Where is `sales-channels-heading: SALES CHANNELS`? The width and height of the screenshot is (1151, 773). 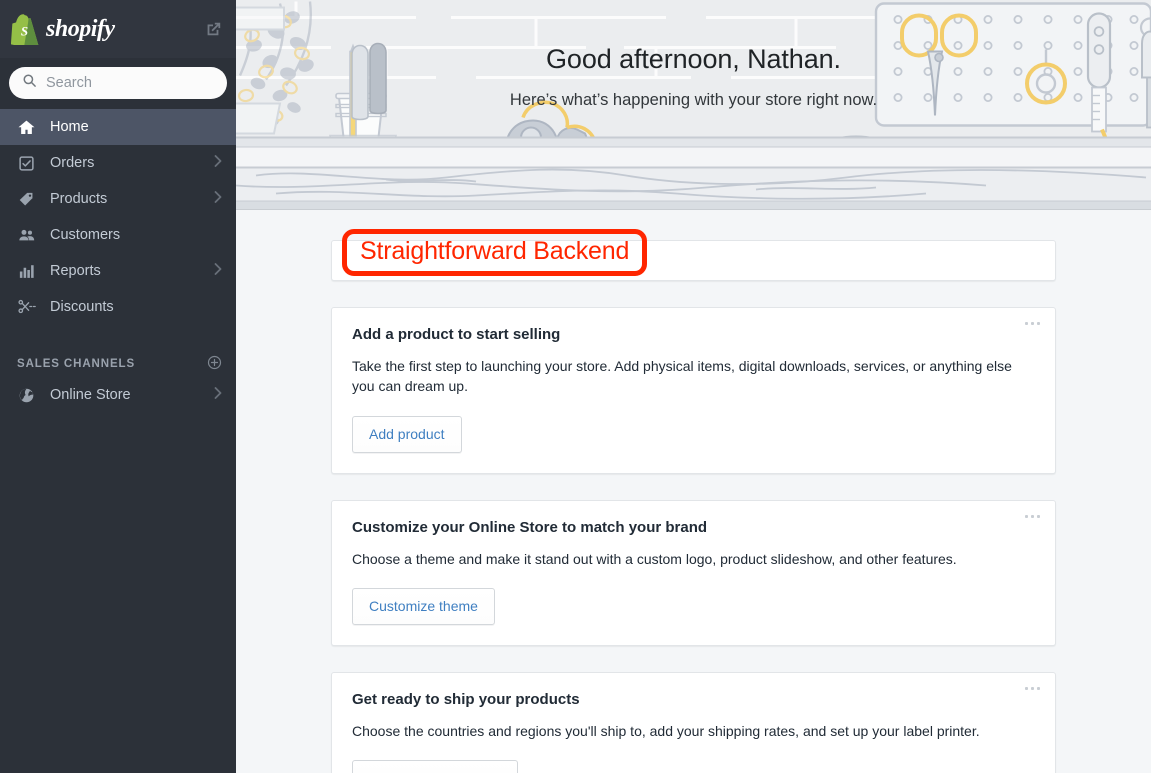 sales-channels-heading: SALES CHANNELS is located at coordinates (118, 364).